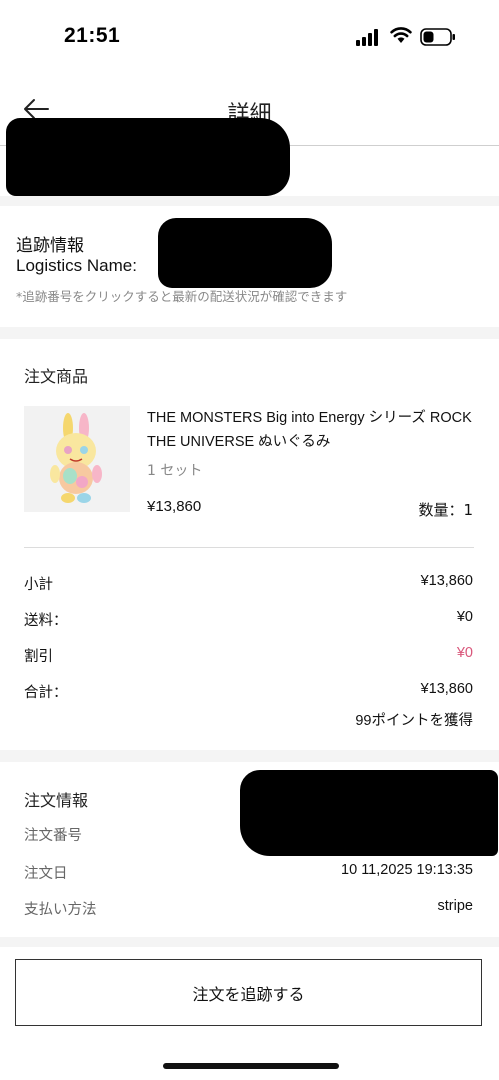  What do you see at coordinates (446, 581) in the screenshot?
I see `subtotal-value: ¥13,860` at bounding box center [446, 581].